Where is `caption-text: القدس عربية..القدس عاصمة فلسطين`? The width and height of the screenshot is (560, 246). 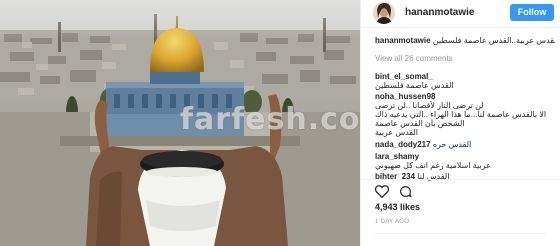 caption-text: القدس عربية..القدس عاصمة فلسطين is located at coordinates (493, 40).